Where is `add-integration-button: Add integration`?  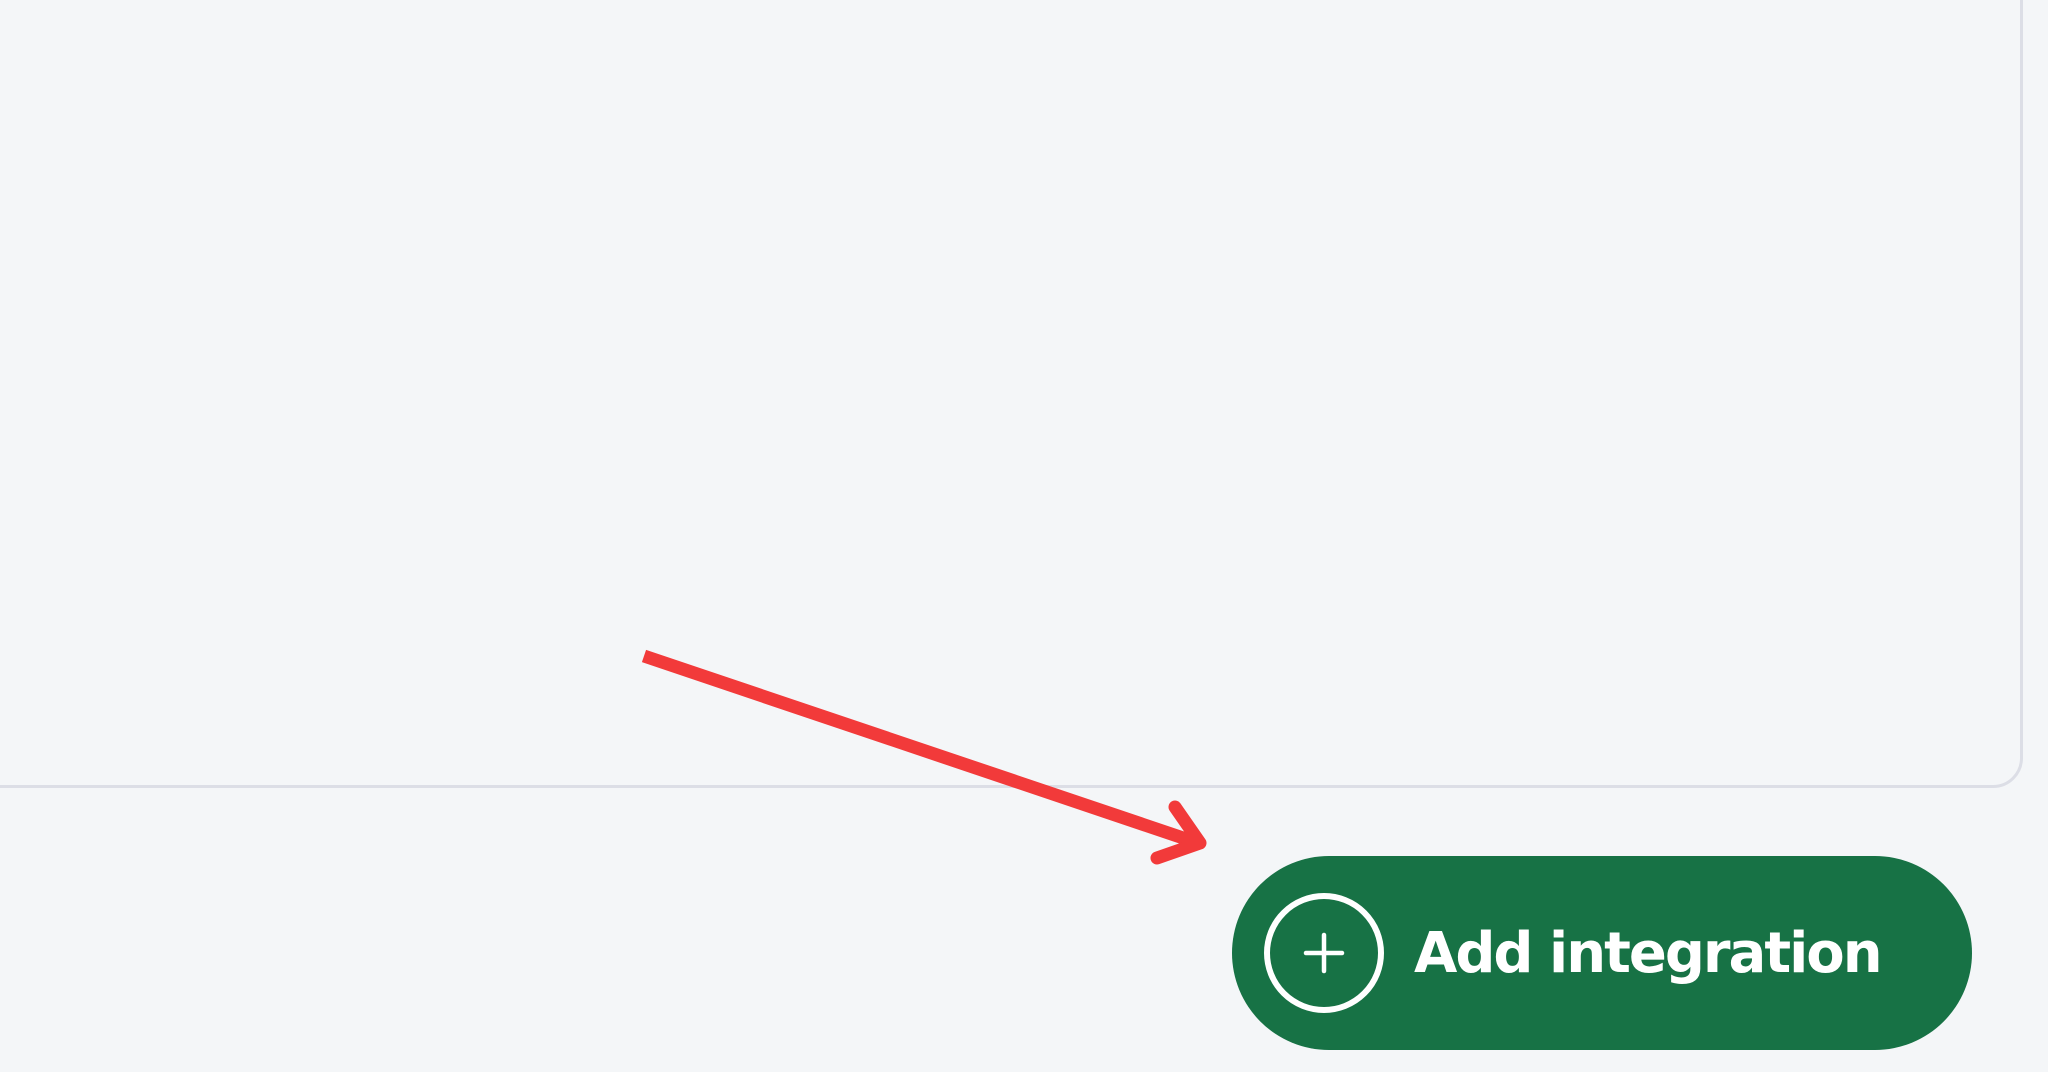
add-integration-button: Add integration is located at coordinates (1602, 953).